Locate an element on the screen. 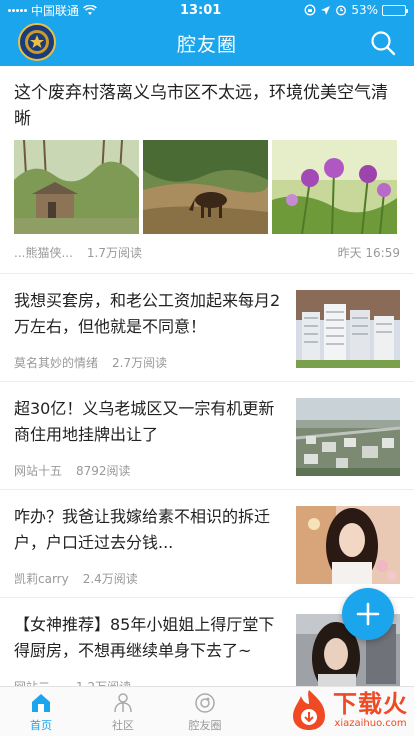 Image resolution: width=414 pixels, height=736 pixels. status-time: 13:01 is located at coordinates (200, 10).